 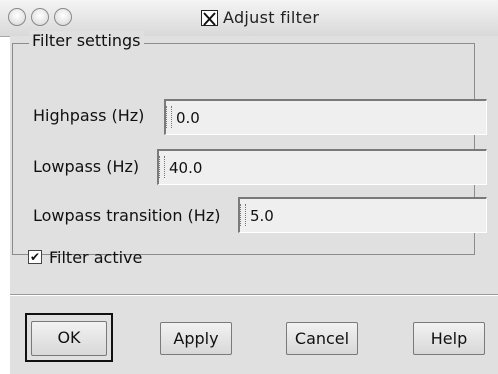 I want to click on cancel-button: Cancel, so click(x=322, y=338).